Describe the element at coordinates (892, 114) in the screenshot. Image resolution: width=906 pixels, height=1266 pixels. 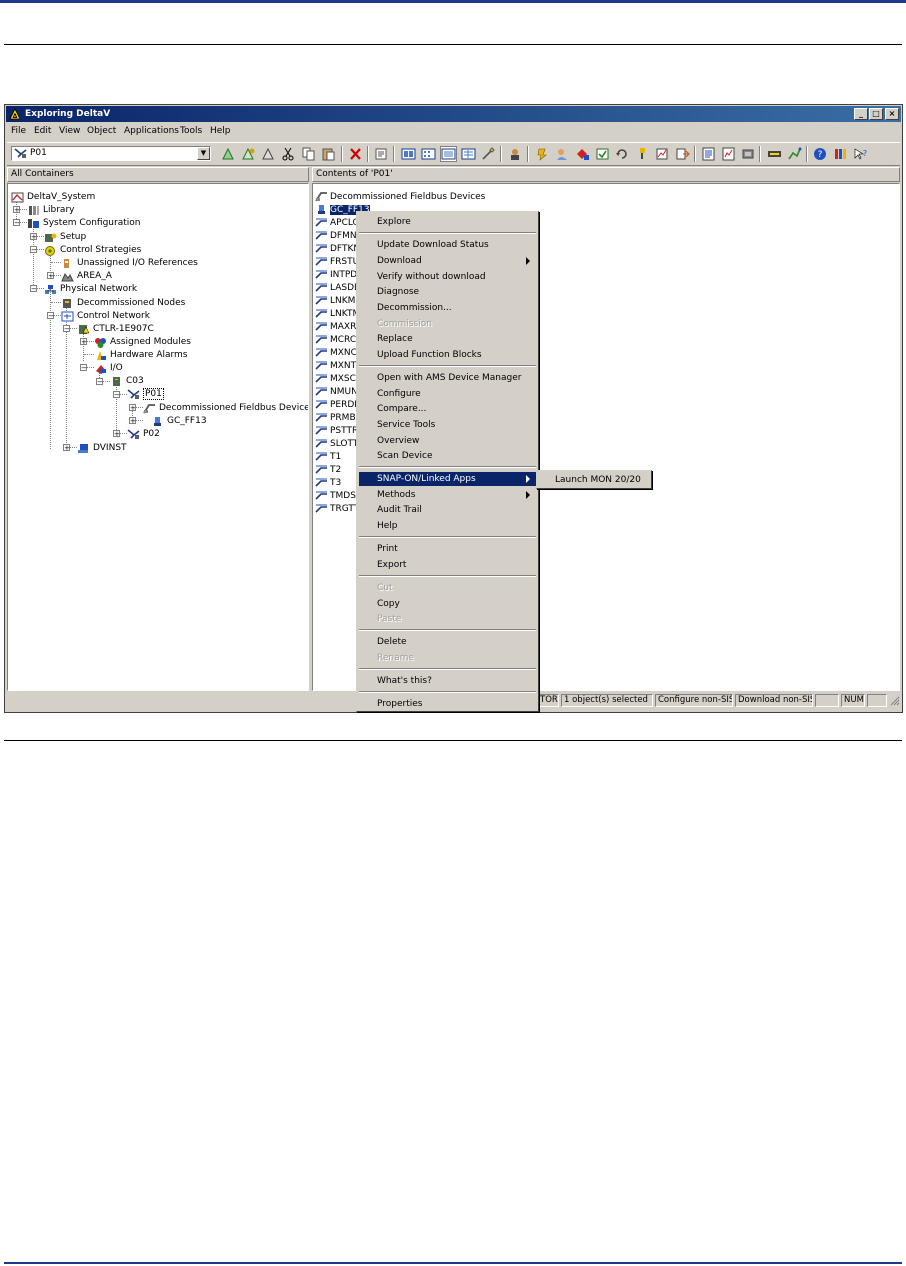
I see `close-button: ×` at that location.